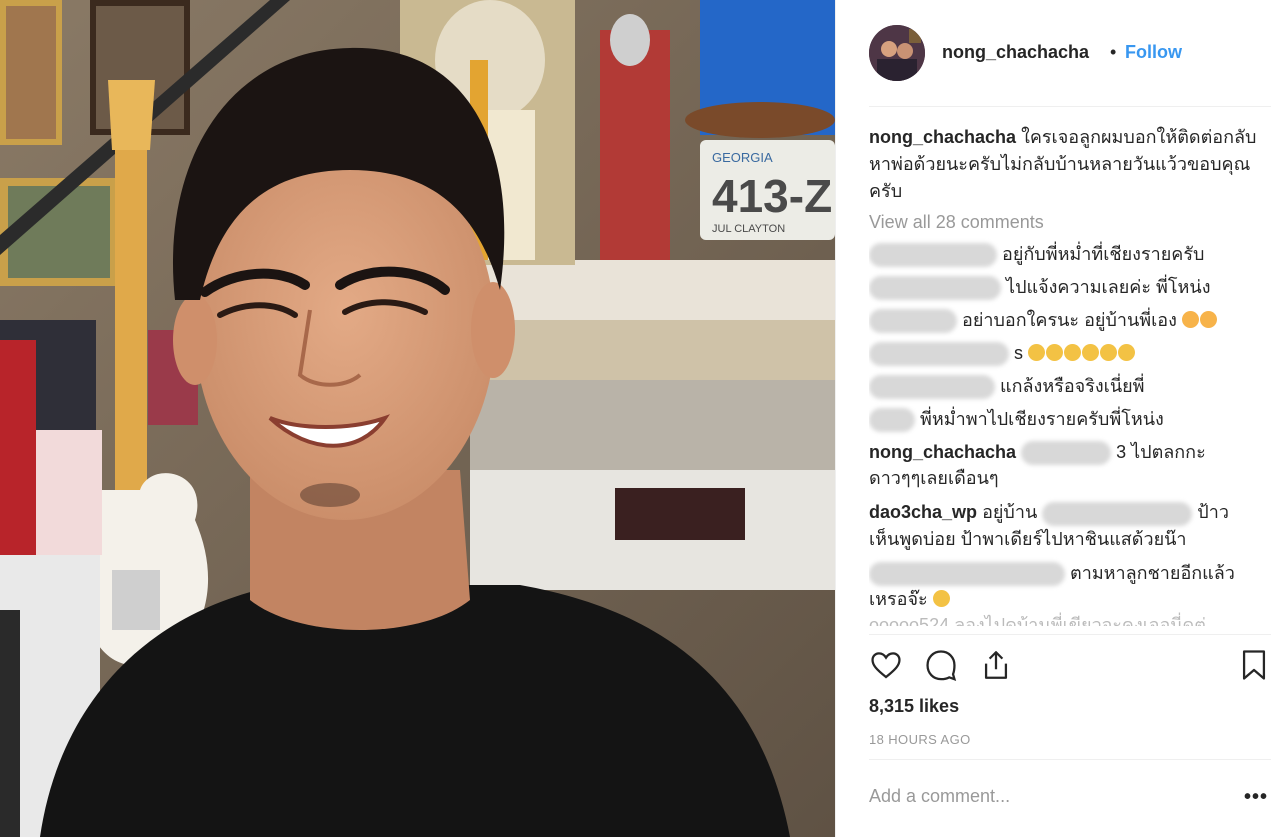 This screenshot has height=837, width=1280. I want to click on comment-text-tail: ป้าว, so click(1213, 512).